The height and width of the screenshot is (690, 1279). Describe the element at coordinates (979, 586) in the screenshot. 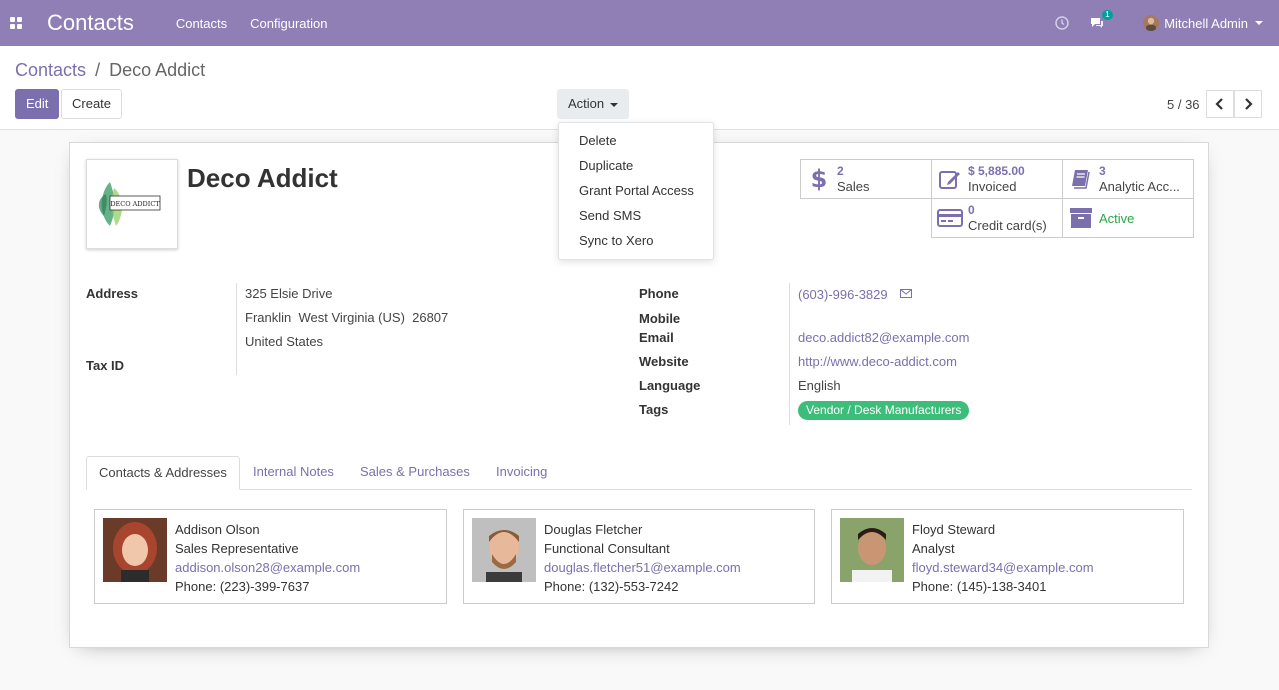

I see `contact-phone: Phone: (145)-138-3401` at that location.